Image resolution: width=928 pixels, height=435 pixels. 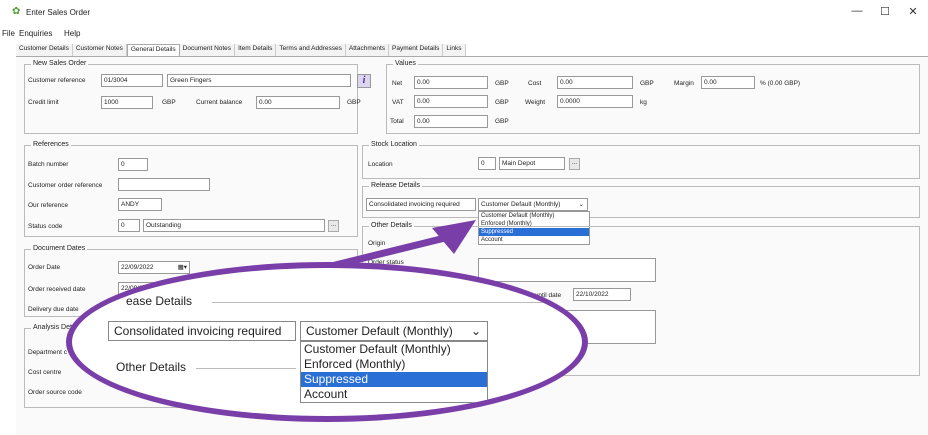 What do you see at coordinates (48, 205) in the screenshot?
I see `our-reference-label: Our reference` at bounding box center [48, 205].